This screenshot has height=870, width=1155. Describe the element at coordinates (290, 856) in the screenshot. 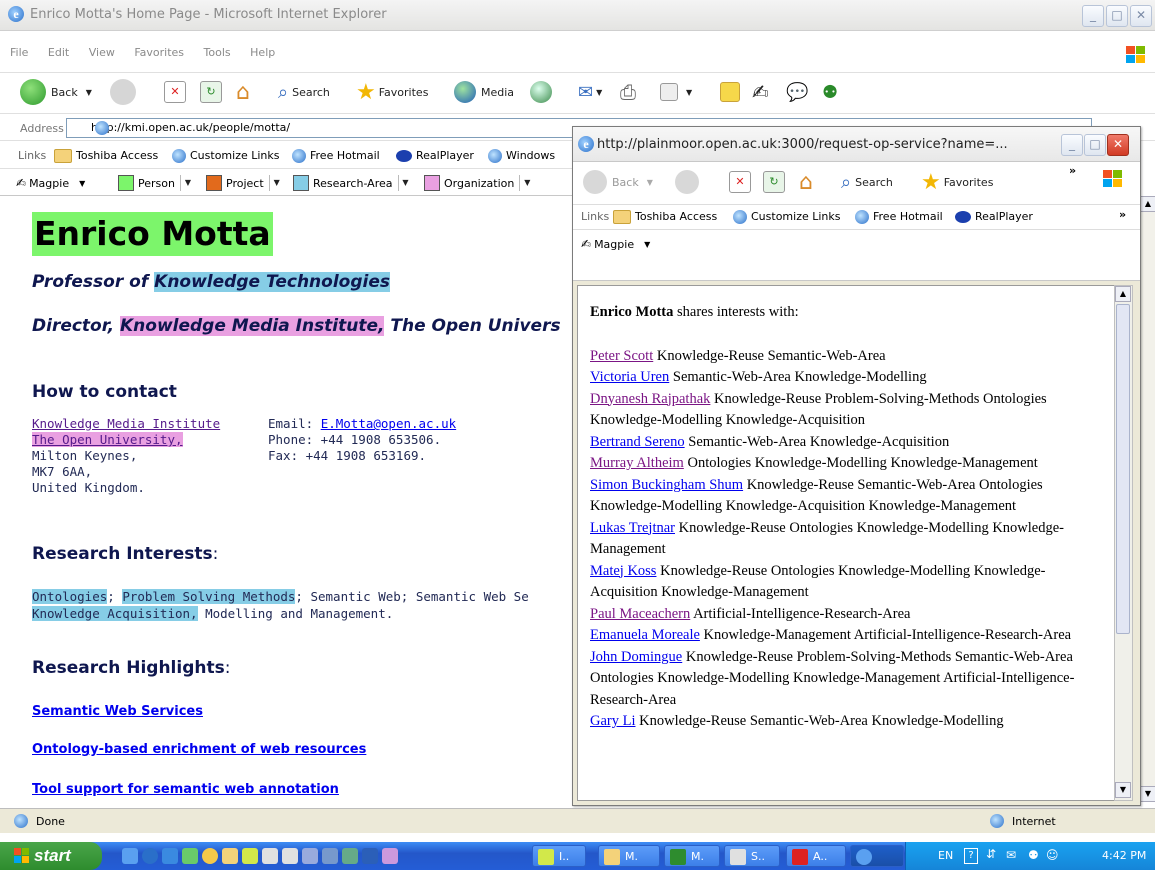

I see `quicklaunch-tool2-icon` at that location.